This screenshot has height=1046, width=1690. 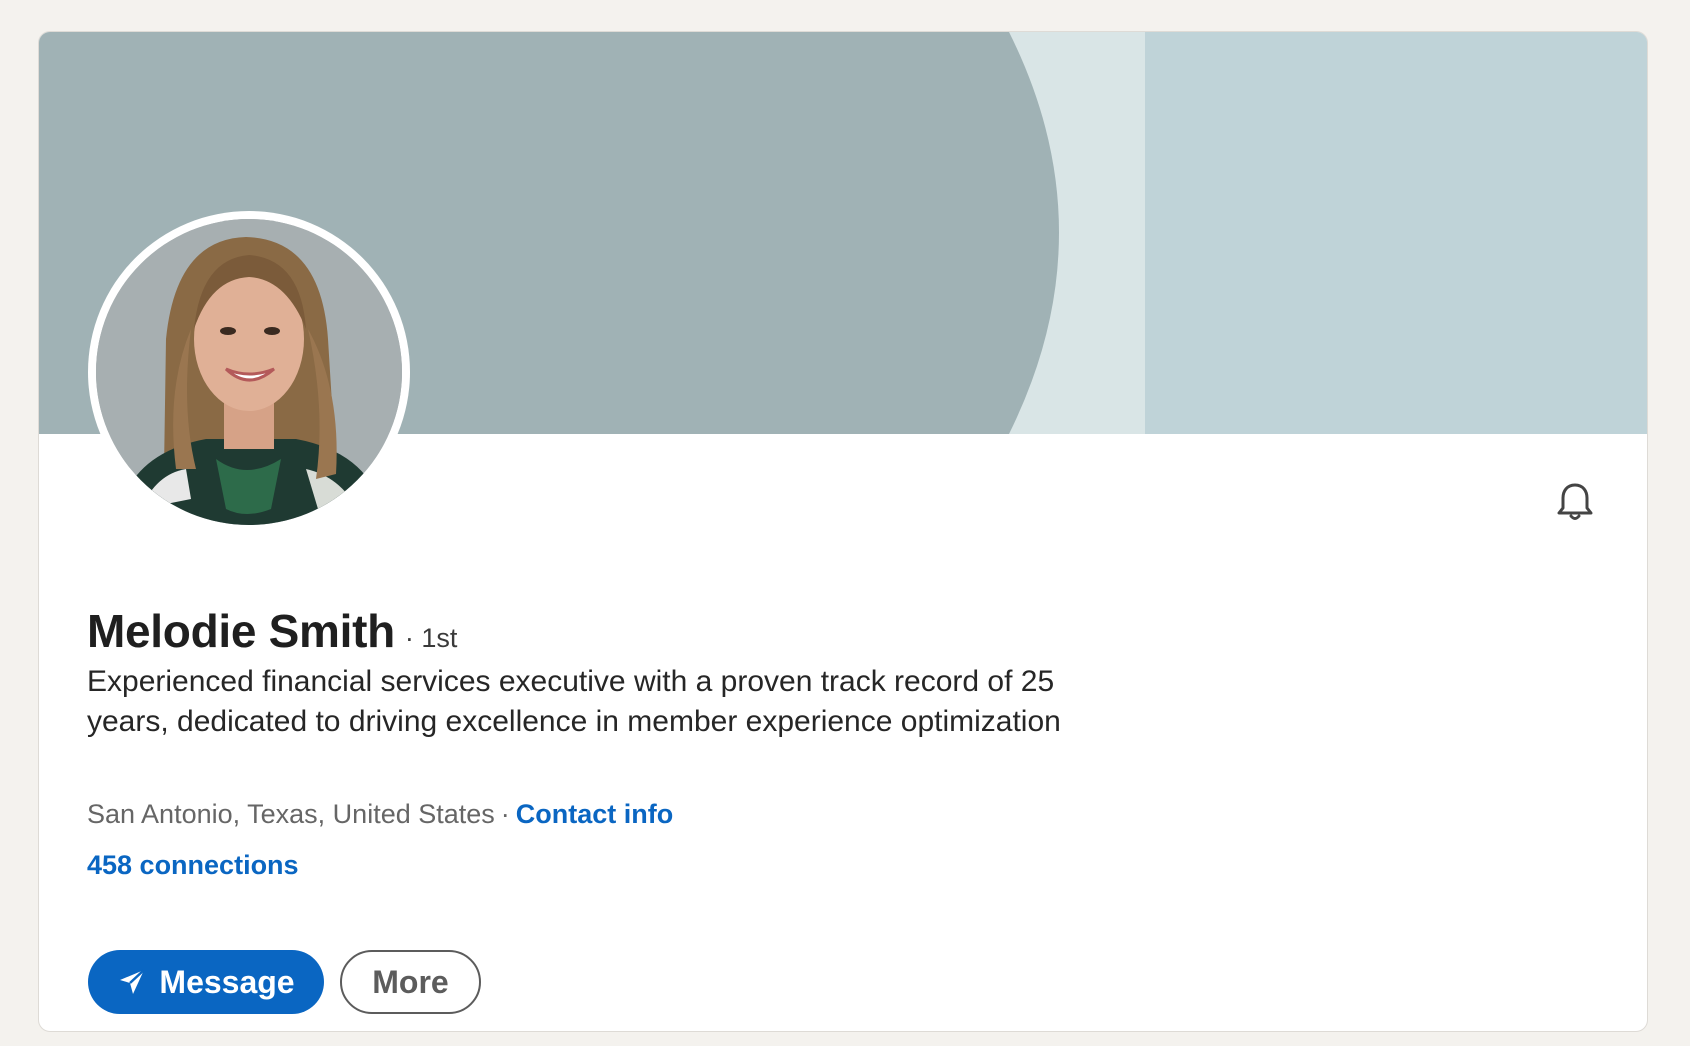 I want to click on profile-photo, so click(x=249, y=372).